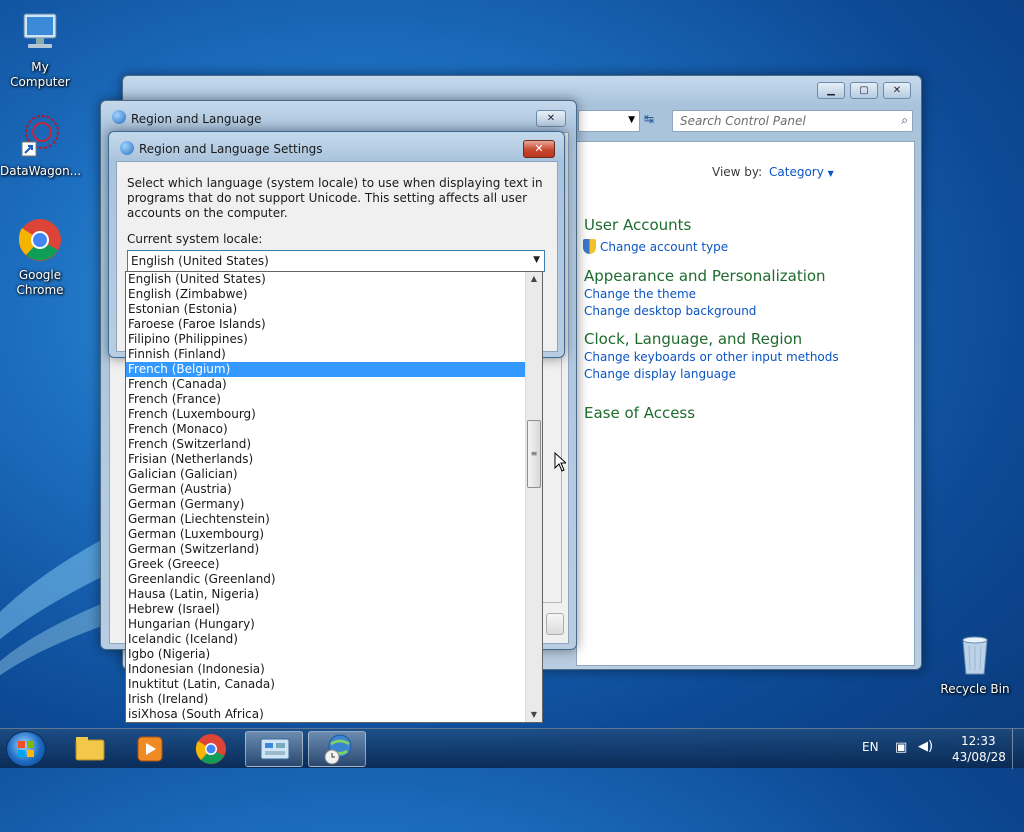 The image size is (1024, 832). I want to click on dropdown-item: German (Liechtenstein), so click(325, 519).